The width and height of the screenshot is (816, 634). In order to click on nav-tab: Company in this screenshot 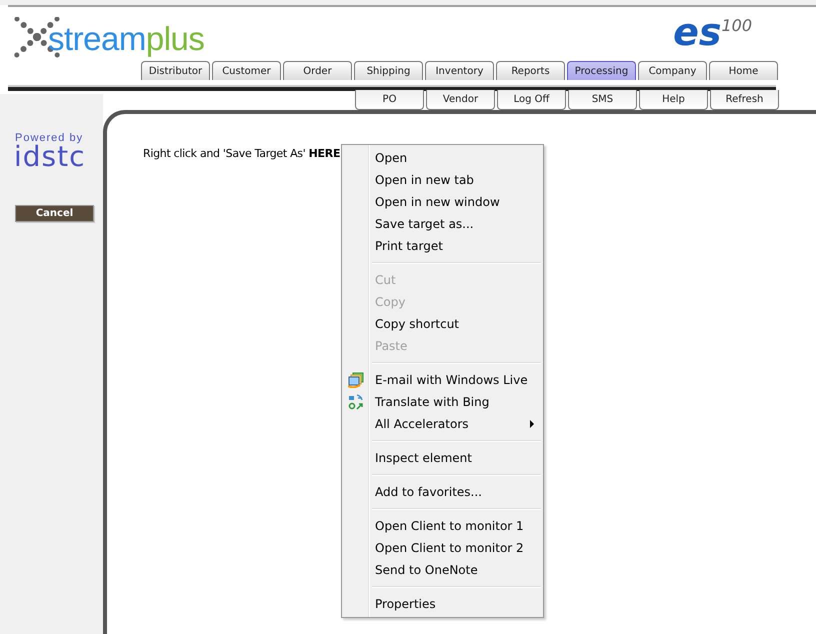, I will do `click(672, 70)`.